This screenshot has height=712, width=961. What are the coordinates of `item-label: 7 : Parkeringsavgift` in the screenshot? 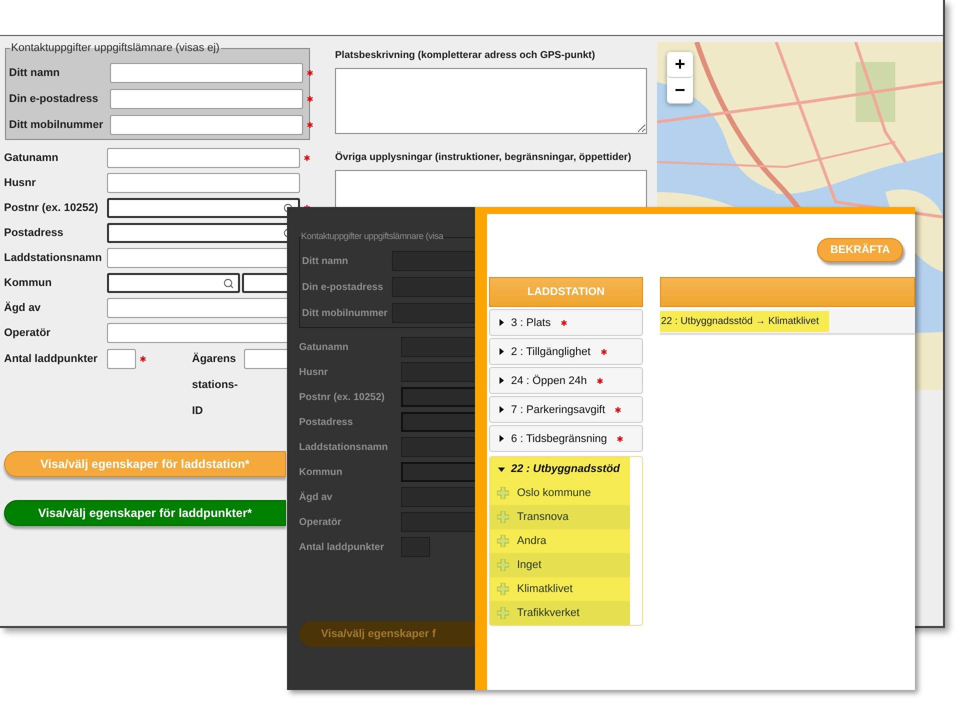 It's located at (558, 410).